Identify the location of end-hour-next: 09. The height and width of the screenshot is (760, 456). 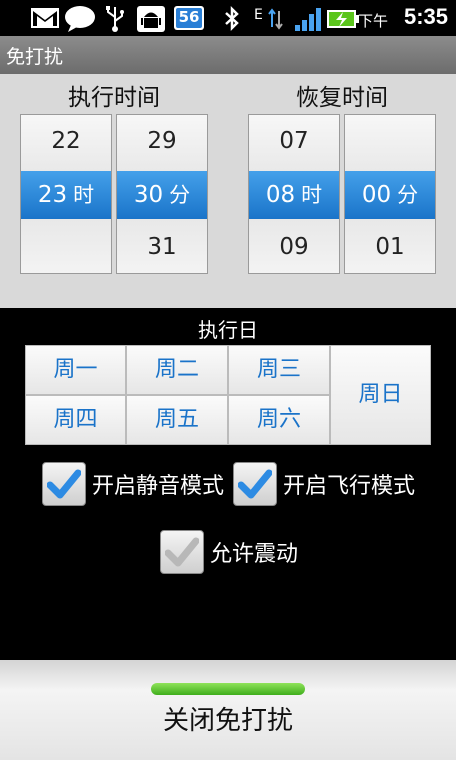
(294, 247).